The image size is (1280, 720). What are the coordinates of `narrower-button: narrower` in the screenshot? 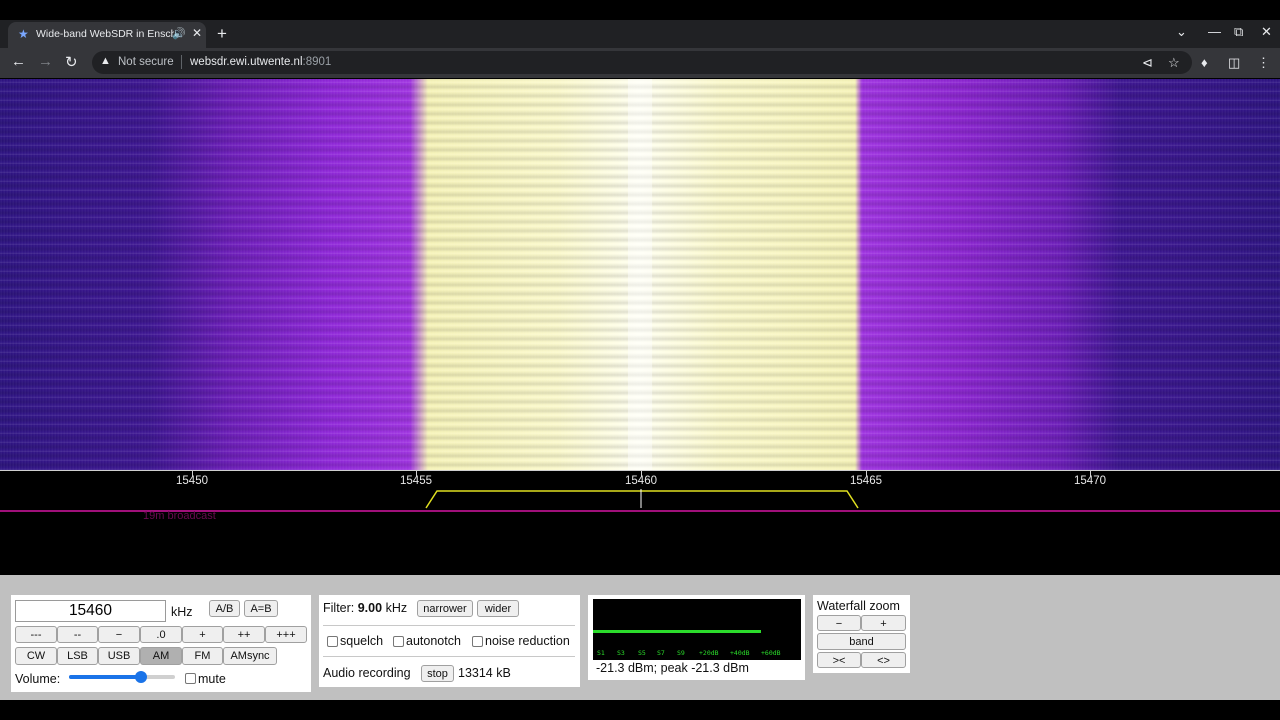 It's located at (445, 608).